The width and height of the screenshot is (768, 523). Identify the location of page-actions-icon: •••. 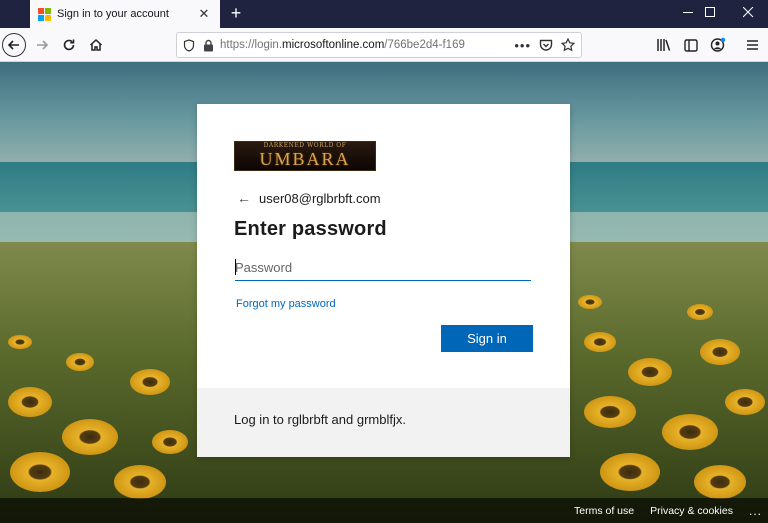
(522, 45).